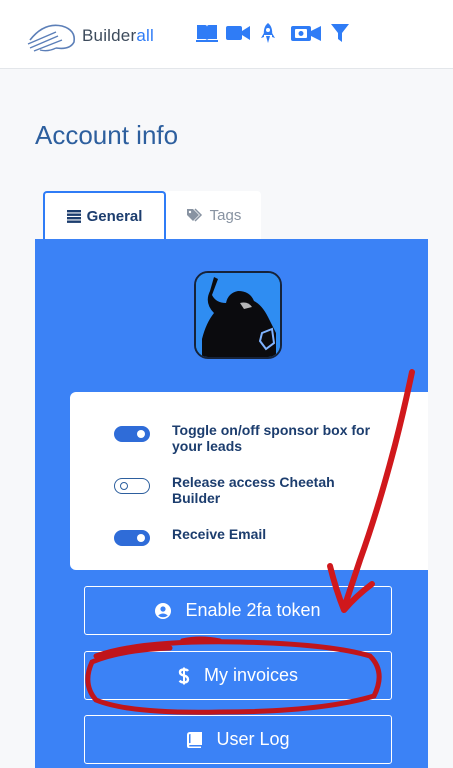 The width and height of the screenshot is (453, 768). I want to click on brand-name: Builderall, so click(118, 36).